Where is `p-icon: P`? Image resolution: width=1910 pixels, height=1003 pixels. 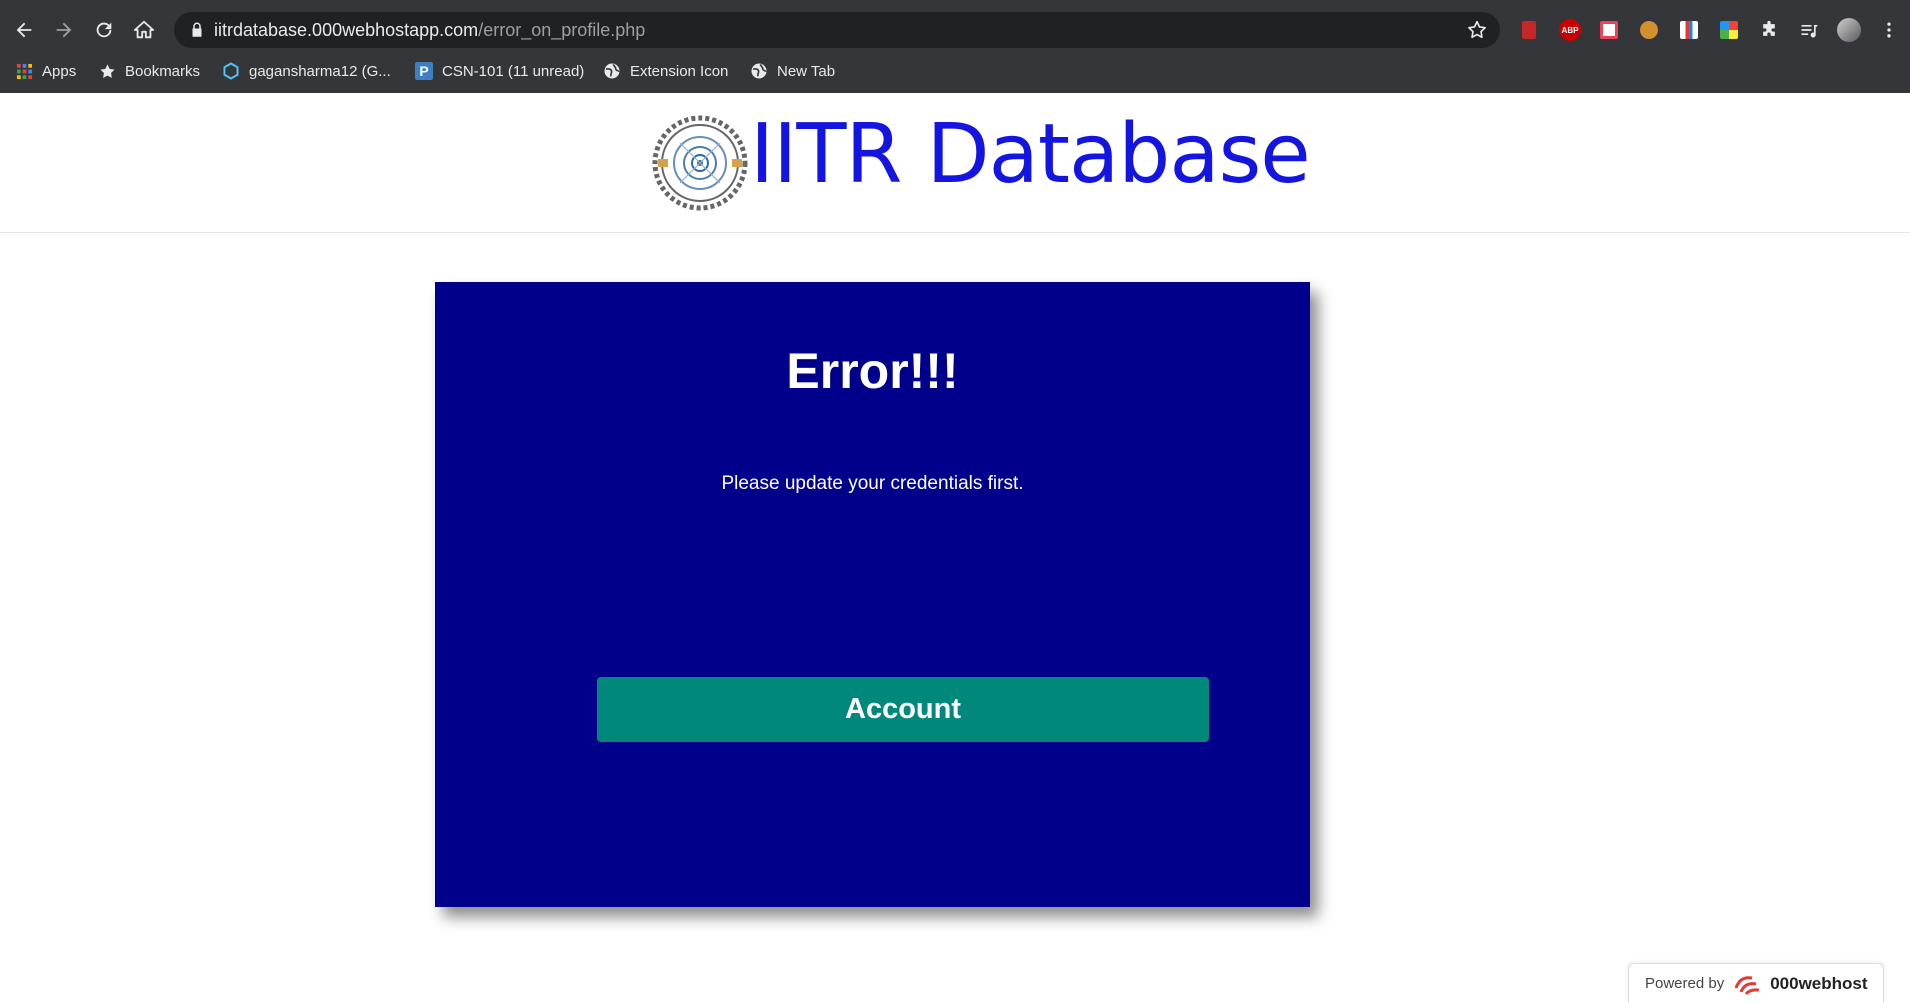
p-icon: P is located at coordinates (424, 71).